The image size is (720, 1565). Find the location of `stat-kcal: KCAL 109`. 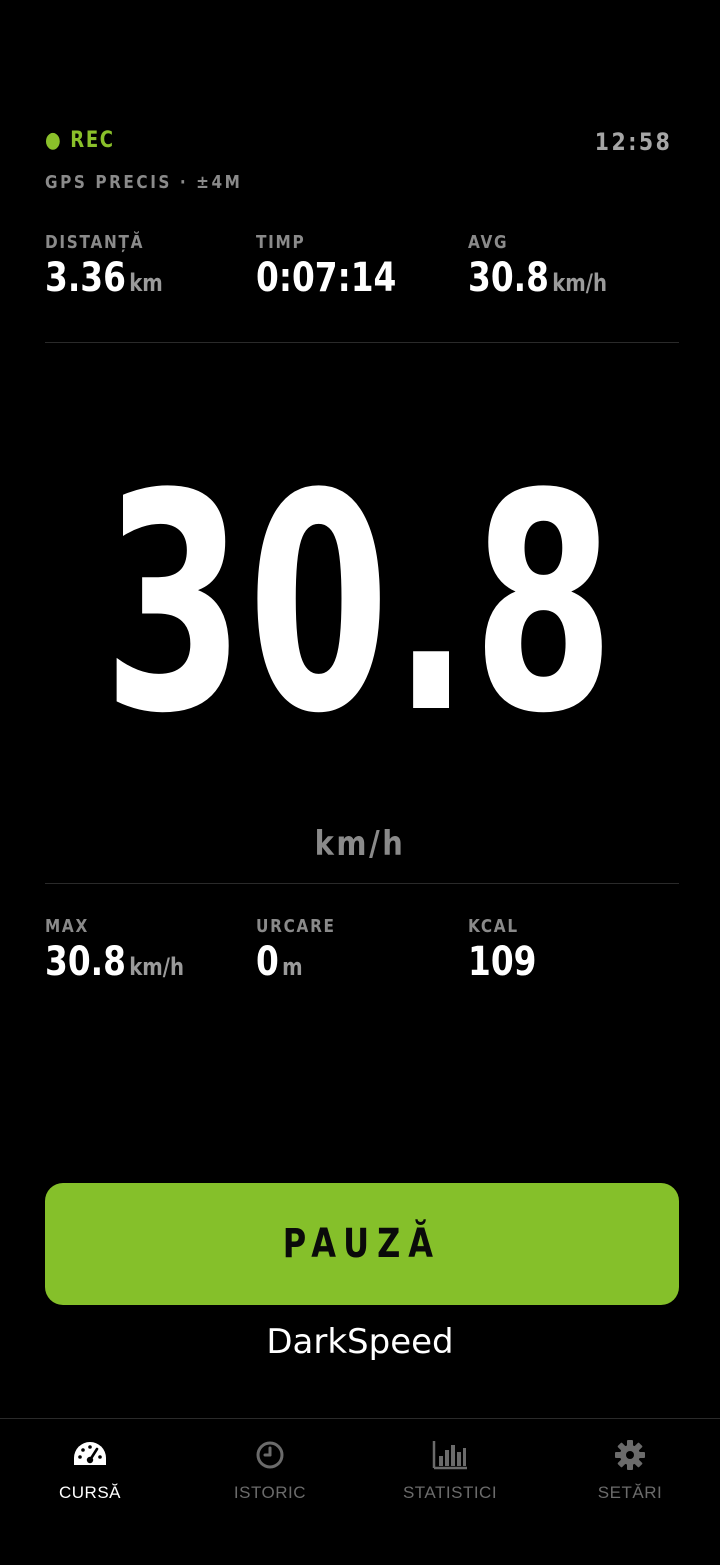

stat-kcal: KCAL 109 is located at coordinates (512, 950).